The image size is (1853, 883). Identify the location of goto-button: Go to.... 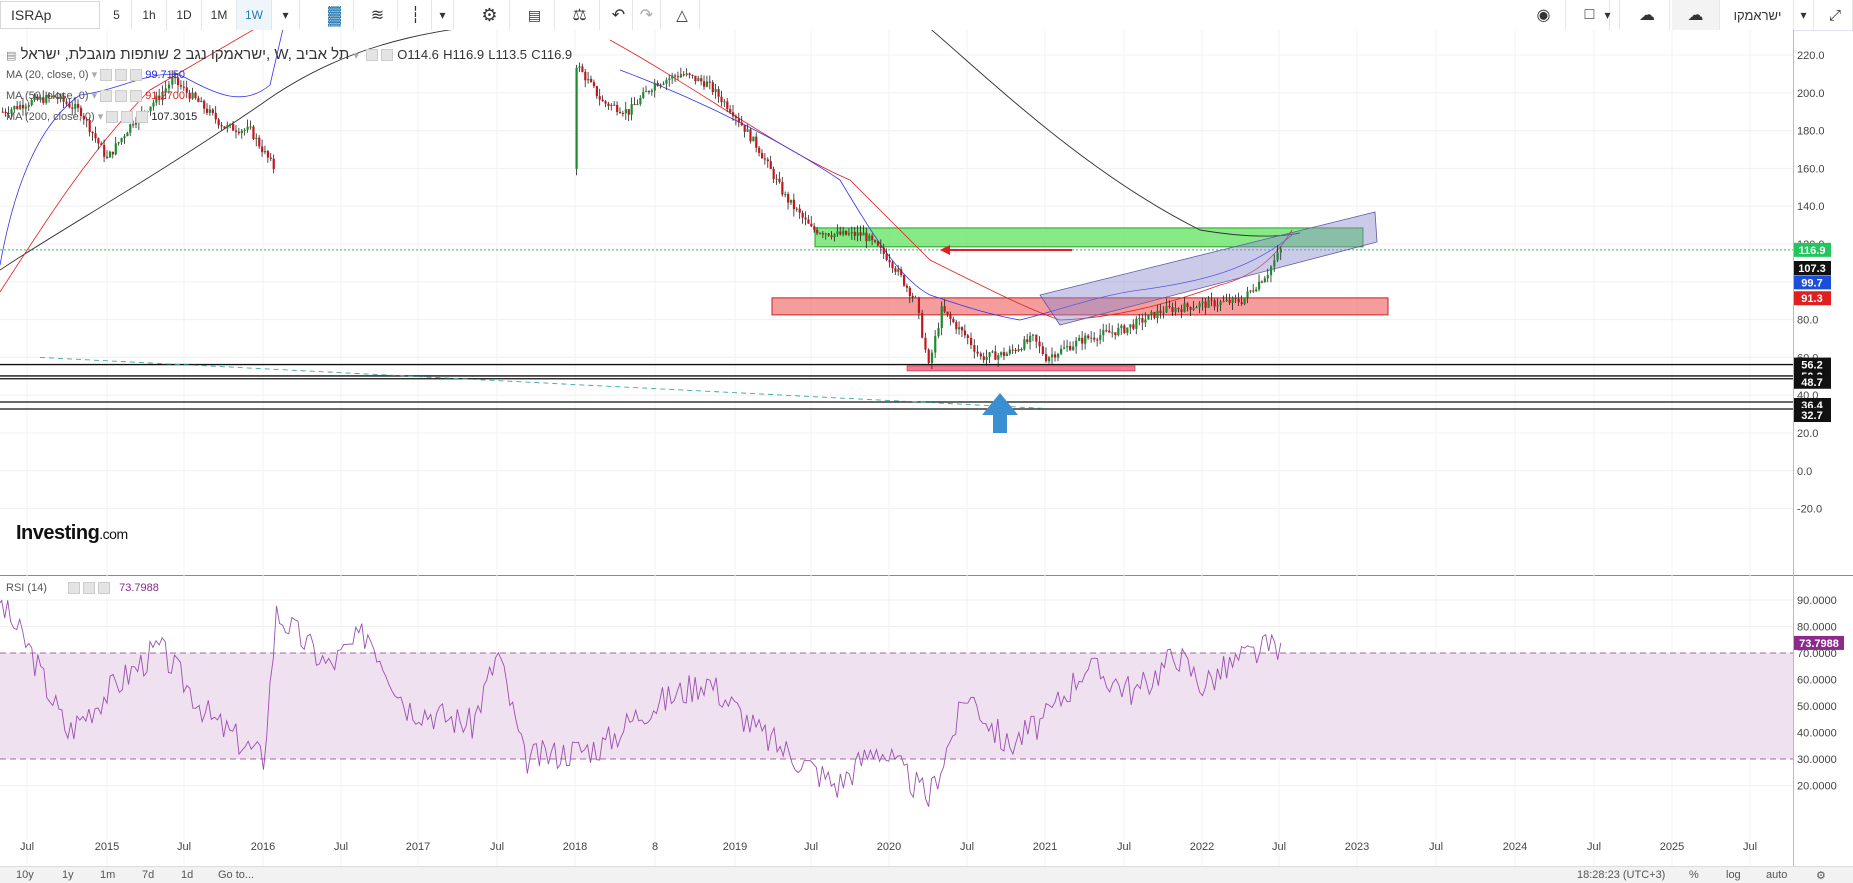
(236, 875).